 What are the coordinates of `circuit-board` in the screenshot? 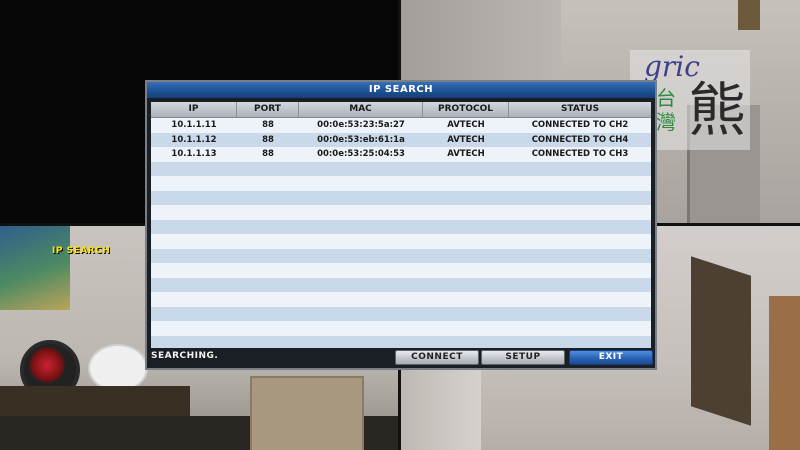 It's located at (95, 403).